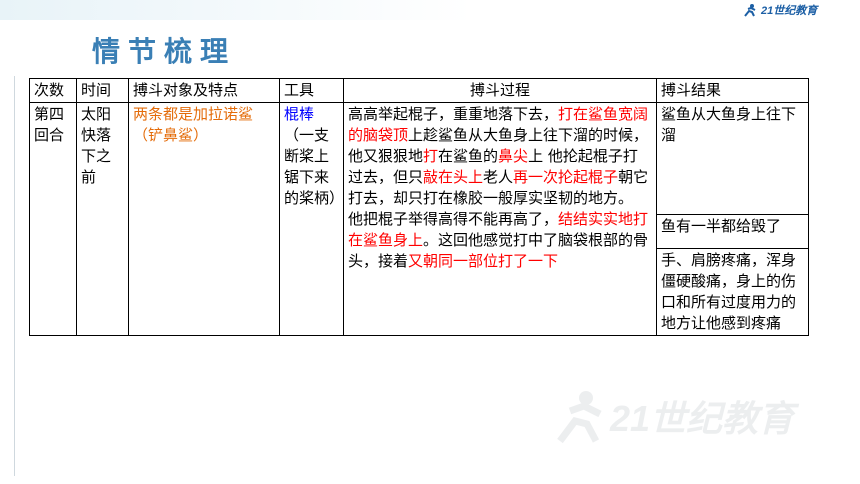  Describe the element at coordinates (732, 158) in the screenshot. I see `cell-result-1: 鲨鱼从大鱼身上往下溜` at that location.